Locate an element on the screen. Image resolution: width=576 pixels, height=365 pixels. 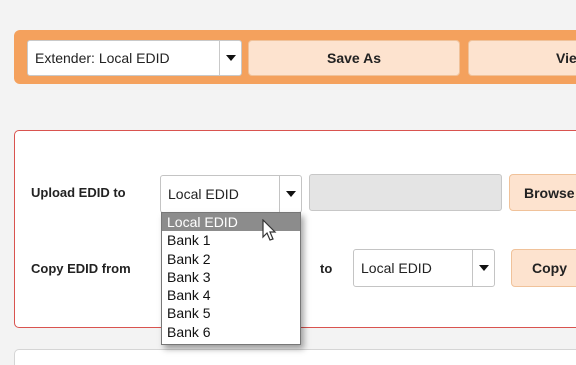
dropdown-item-bank-1: Bank 1 is located at coordinates (231, 240).